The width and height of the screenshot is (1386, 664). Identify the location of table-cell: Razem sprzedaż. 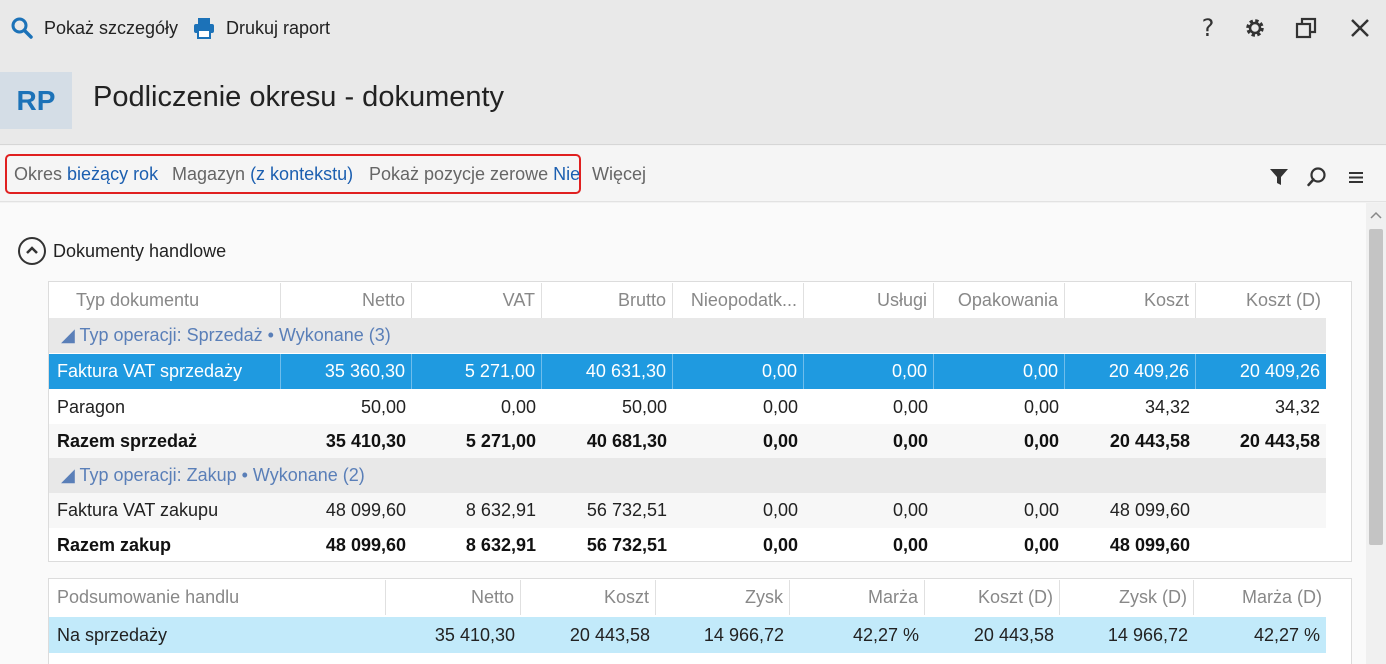
(127, 441).